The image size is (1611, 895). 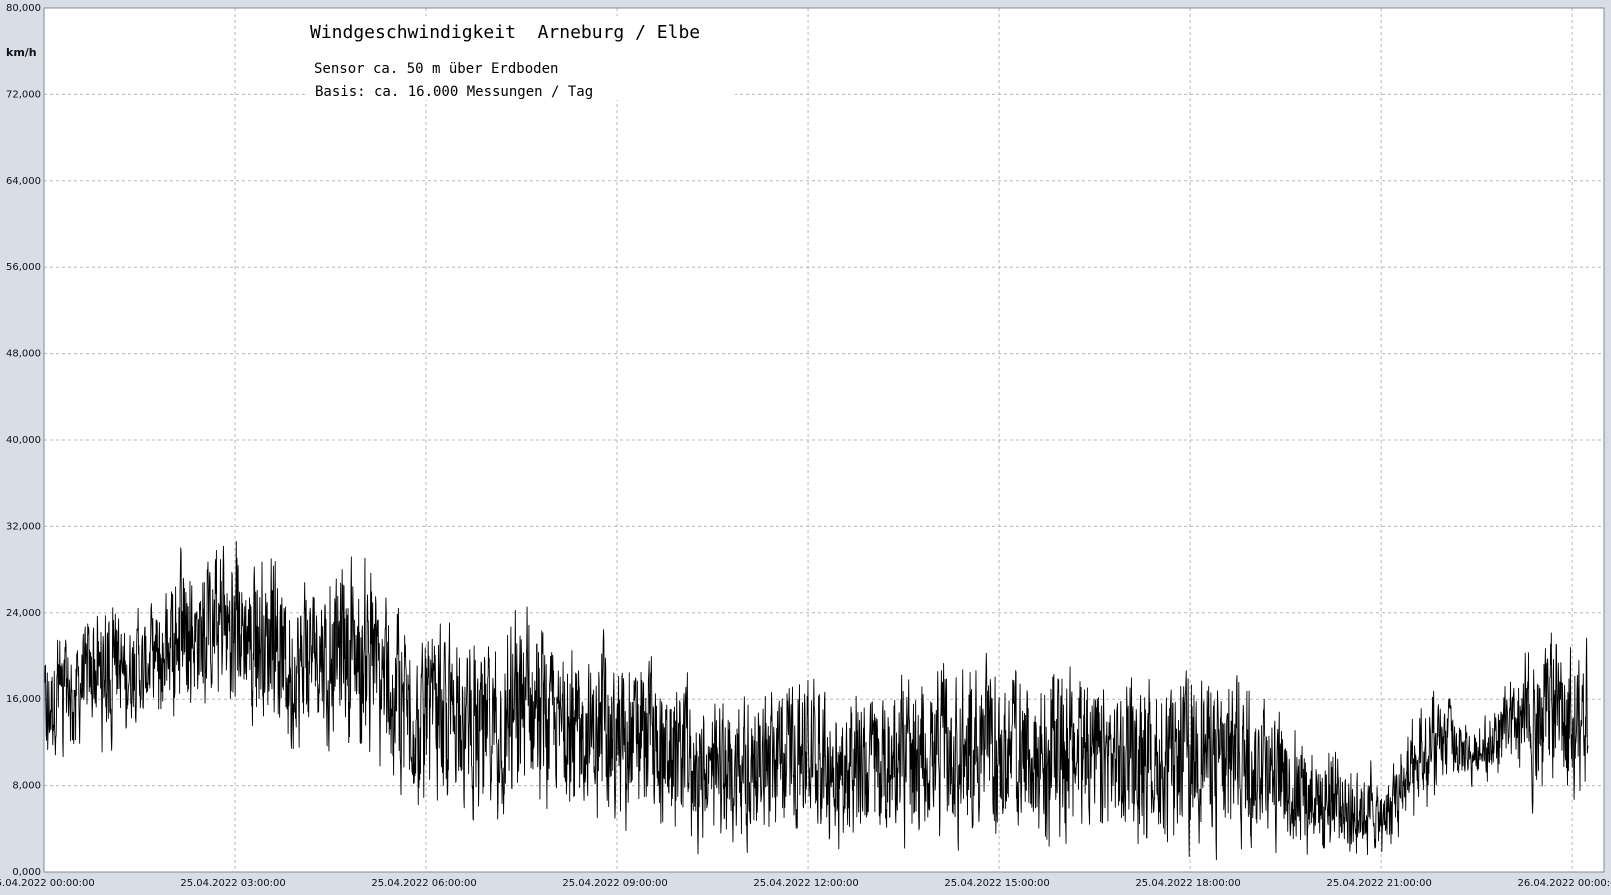 What do you see at coordinates (232, 883) in the screenshot?
I see `x-tick-label: 25.04.2022 03:00:00` at bounding box center [232, 883].